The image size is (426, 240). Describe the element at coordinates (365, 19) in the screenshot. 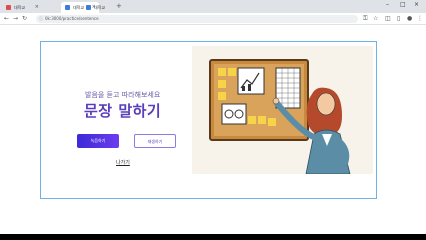

I see `key-icon: ⚿` at that location.